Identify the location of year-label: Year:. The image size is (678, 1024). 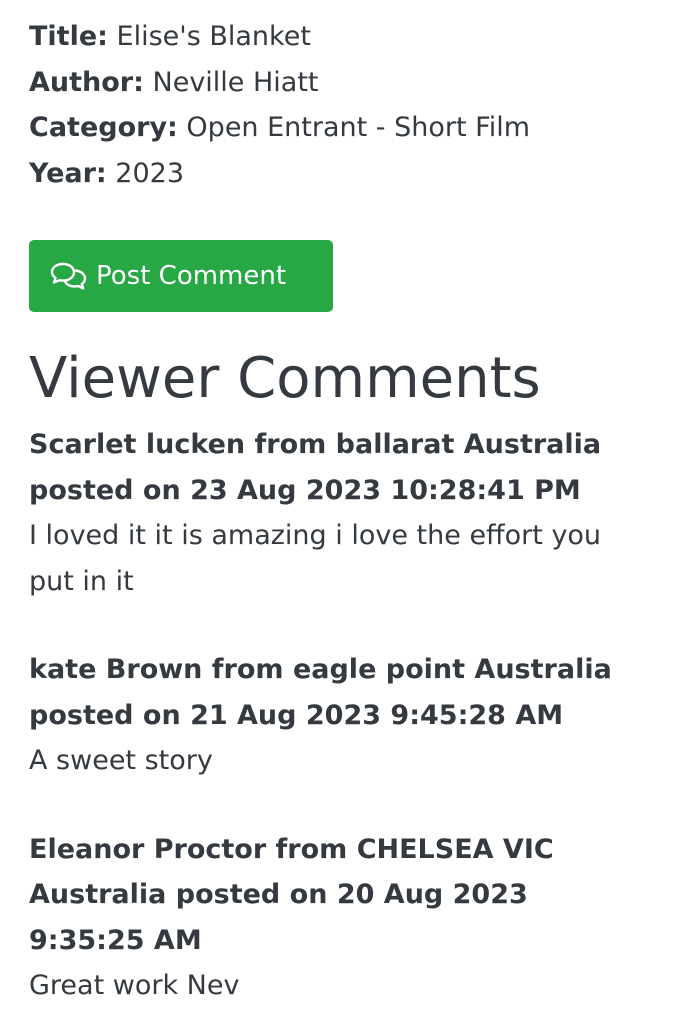
(68, 173).